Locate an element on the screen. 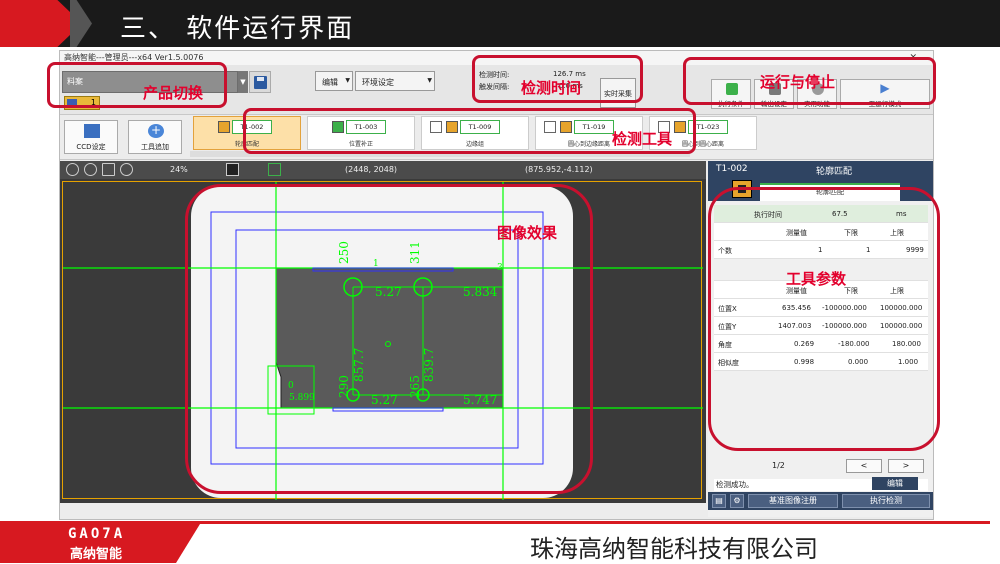 The image size is (1000, 564). edit-menu: 编辑 ▼ is located at coordinates (334, 81).